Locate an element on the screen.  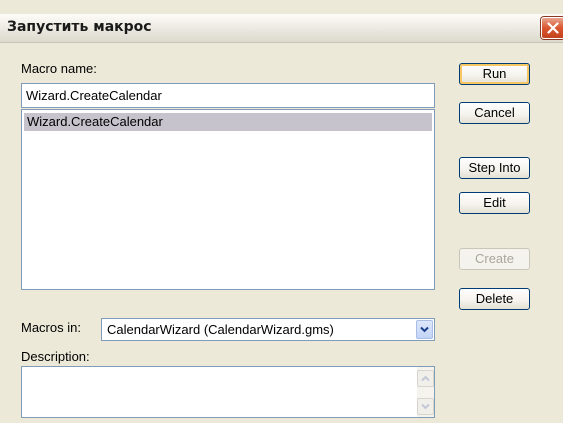
scroll-up-button is located at coordinates (425, 378).